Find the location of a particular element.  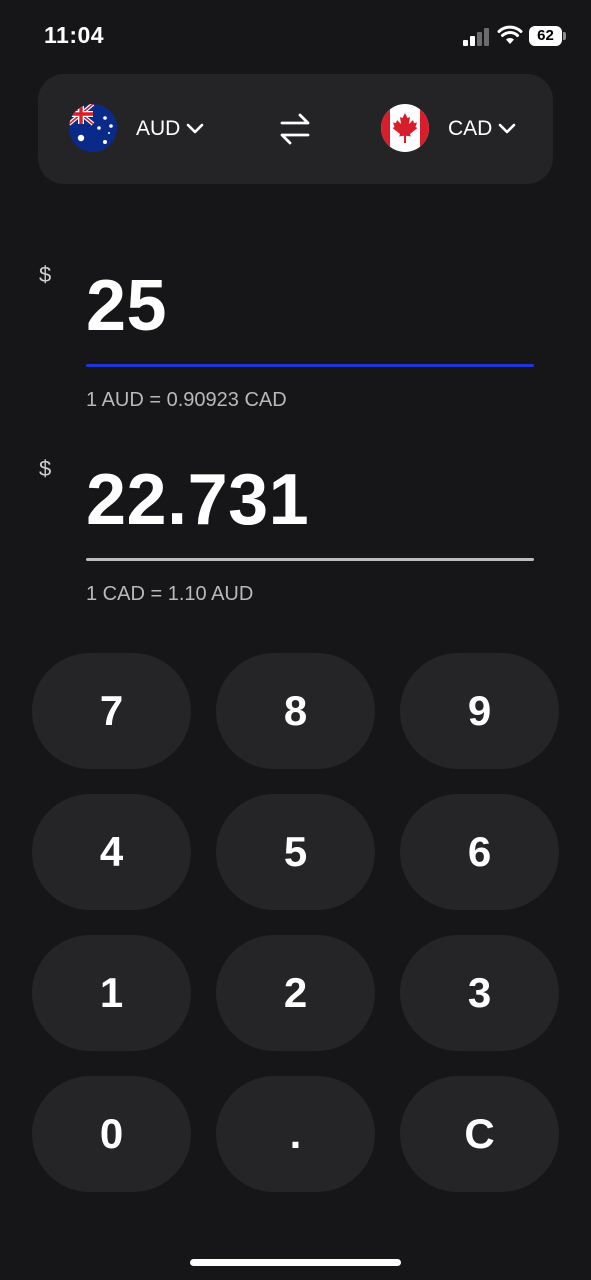

swap-arrows-icon is located at coordinates (295, 129).